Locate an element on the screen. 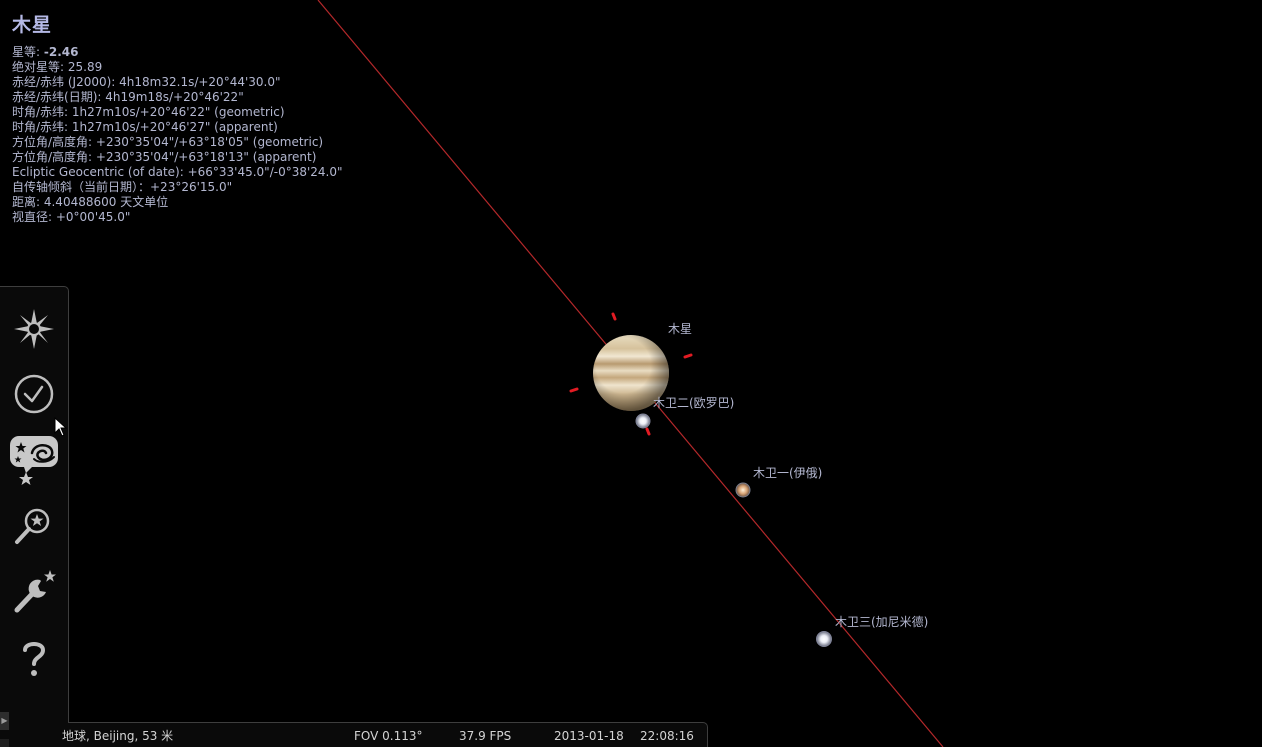  sky-objects-icon is located at coordinates (34, 460).